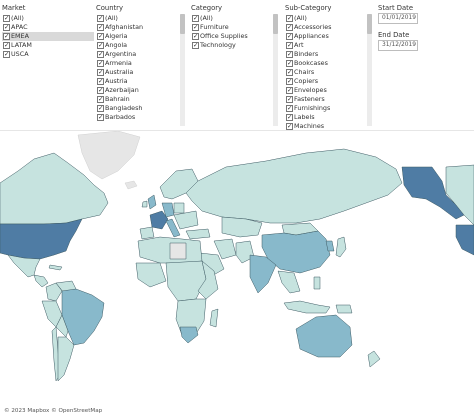  What do you see at coordinates (325, 108) in the screenshot?
I see `subcategory-option-furnishings: Furnishings` at bounding box center [325, 108].